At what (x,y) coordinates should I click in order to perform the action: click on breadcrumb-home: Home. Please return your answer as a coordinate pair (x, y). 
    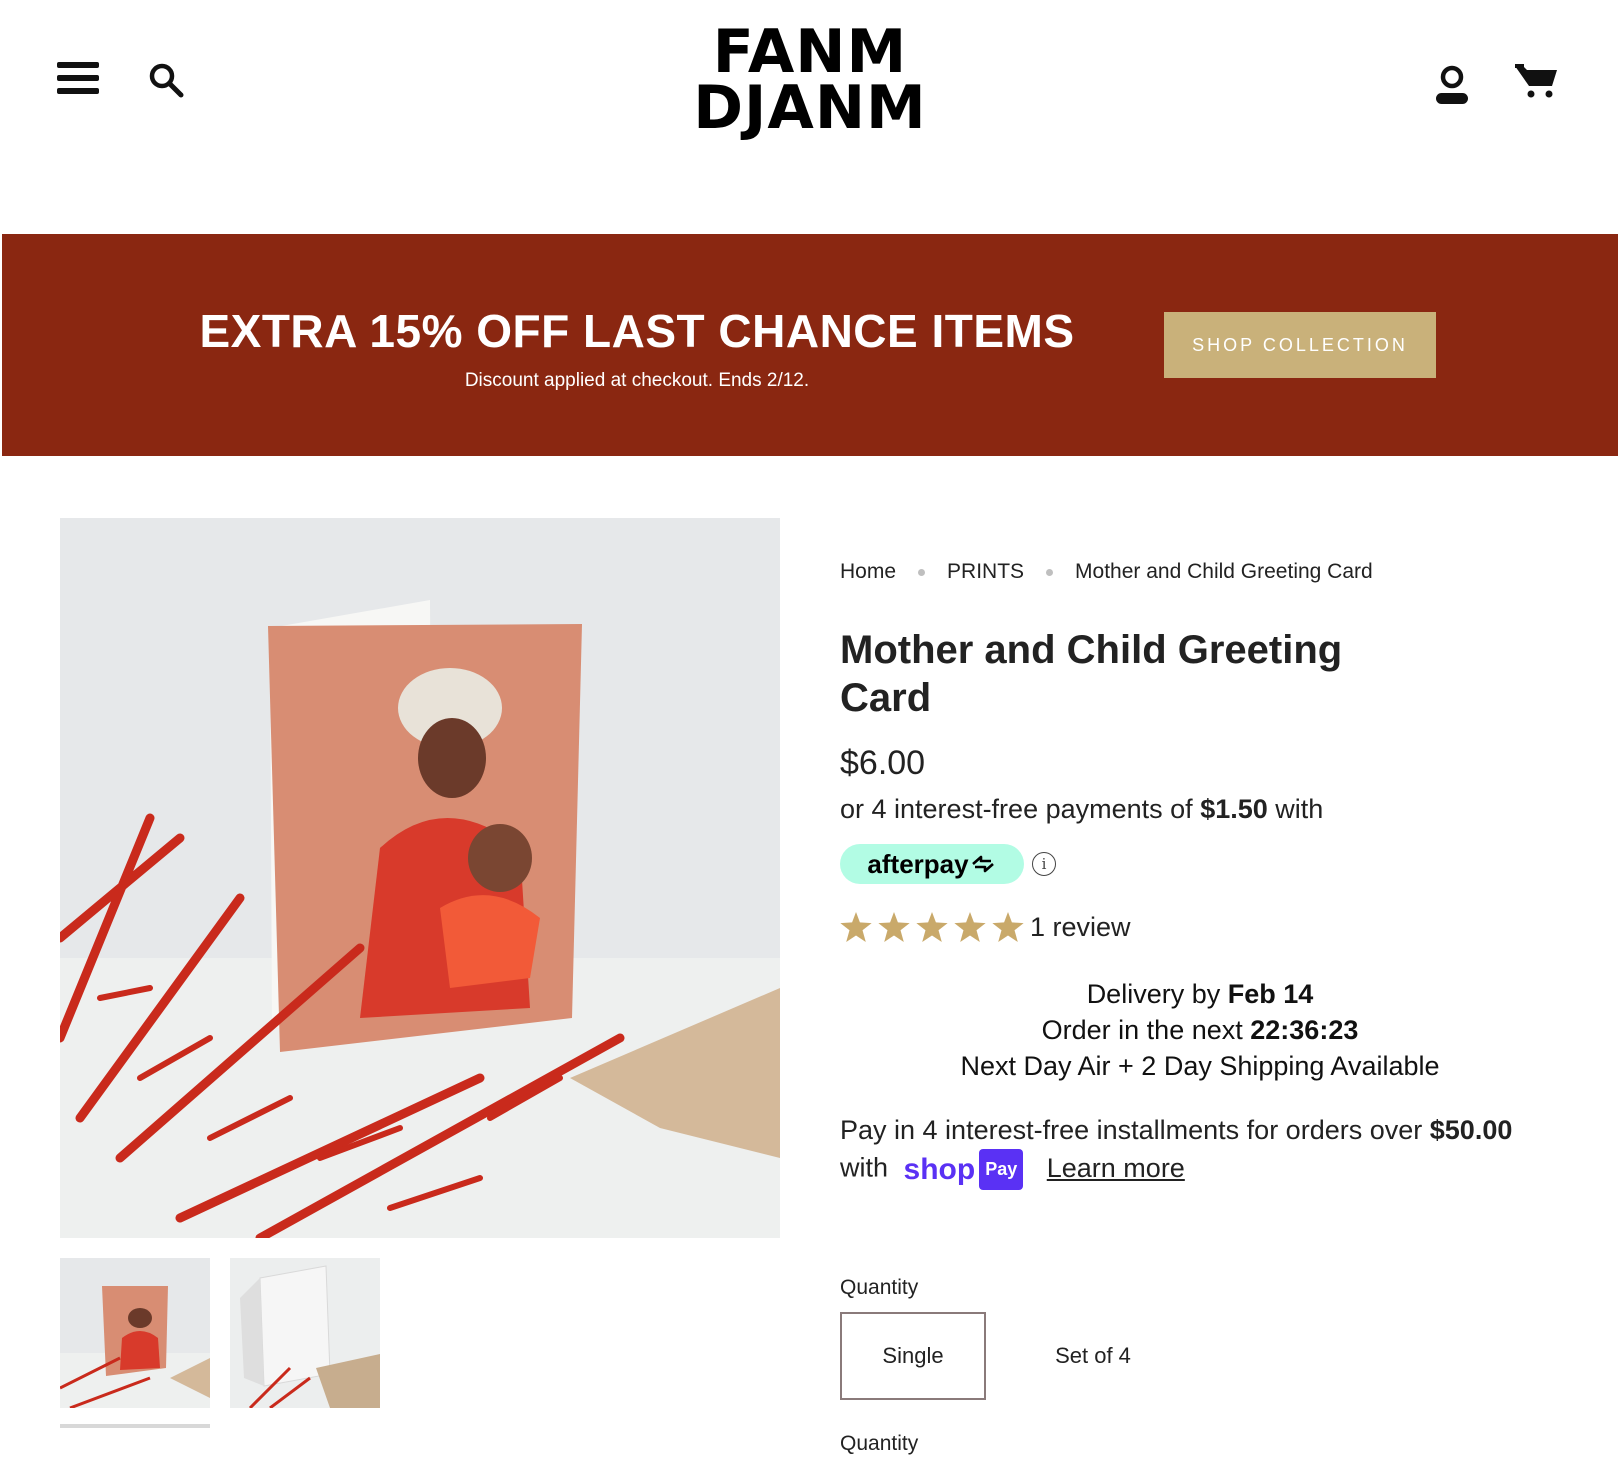
    Looking at the image, I should click on (868, 572).